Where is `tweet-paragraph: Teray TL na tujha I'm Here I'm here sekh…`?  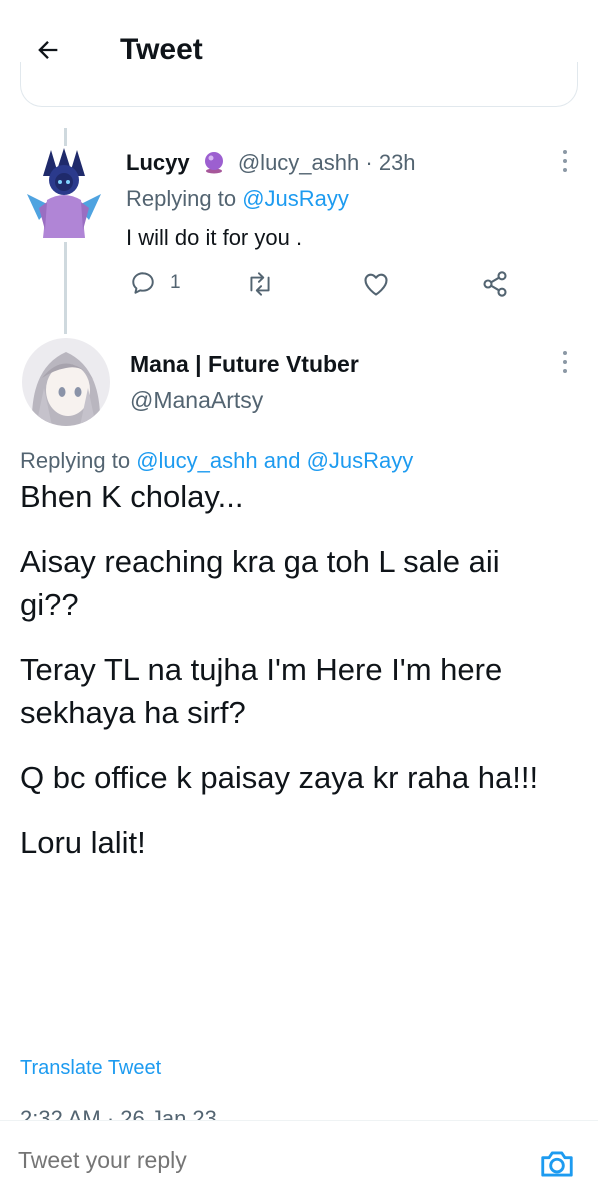
tweet-paragraph: Teray TL na tujha I'm Here I'm here sekh… is located at coordinates (261, 691).